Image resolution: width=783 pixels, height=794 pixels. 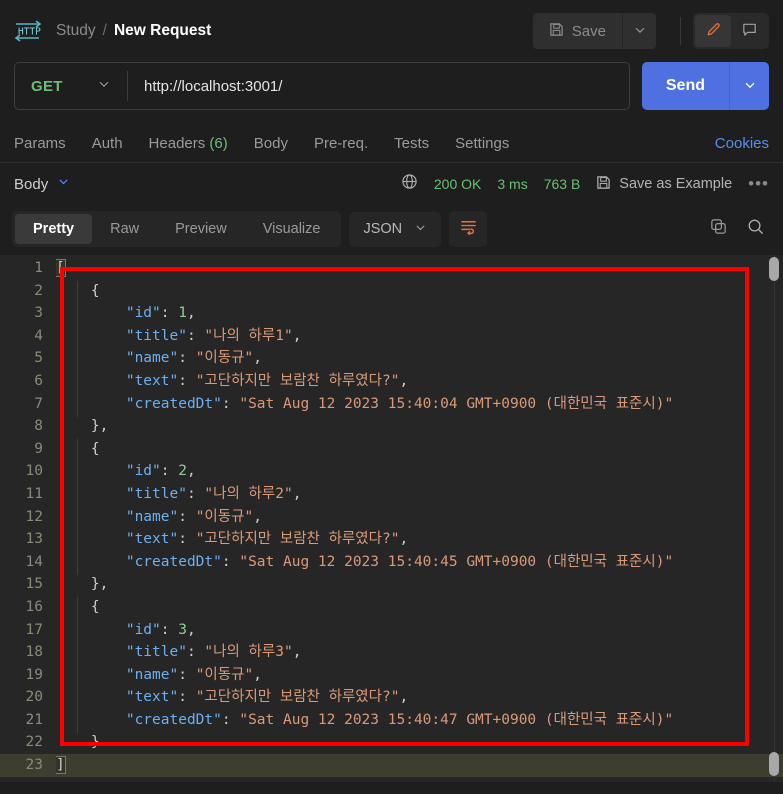 I want to click on tab-auth: Auth, so click(x=107, y=143).